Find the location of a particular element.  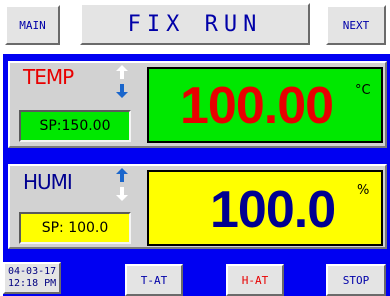

humi-unit: % is located at coordinates (363, 190).